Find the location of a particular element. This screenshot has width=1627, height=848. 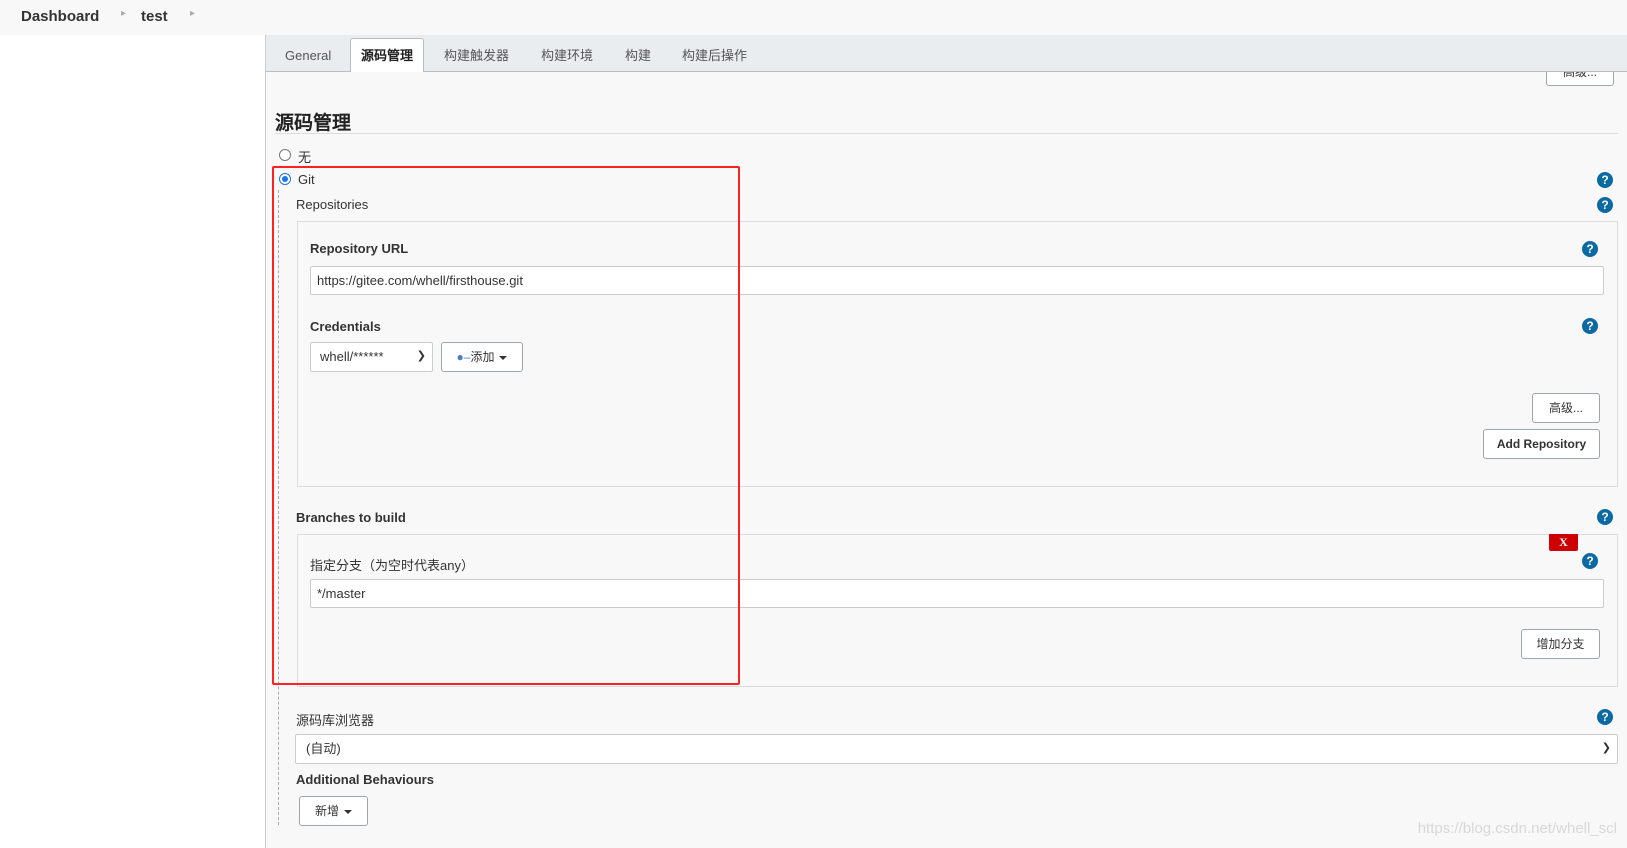

behaviours-label: Additional Behaviours is located at coordinates (365, 779).